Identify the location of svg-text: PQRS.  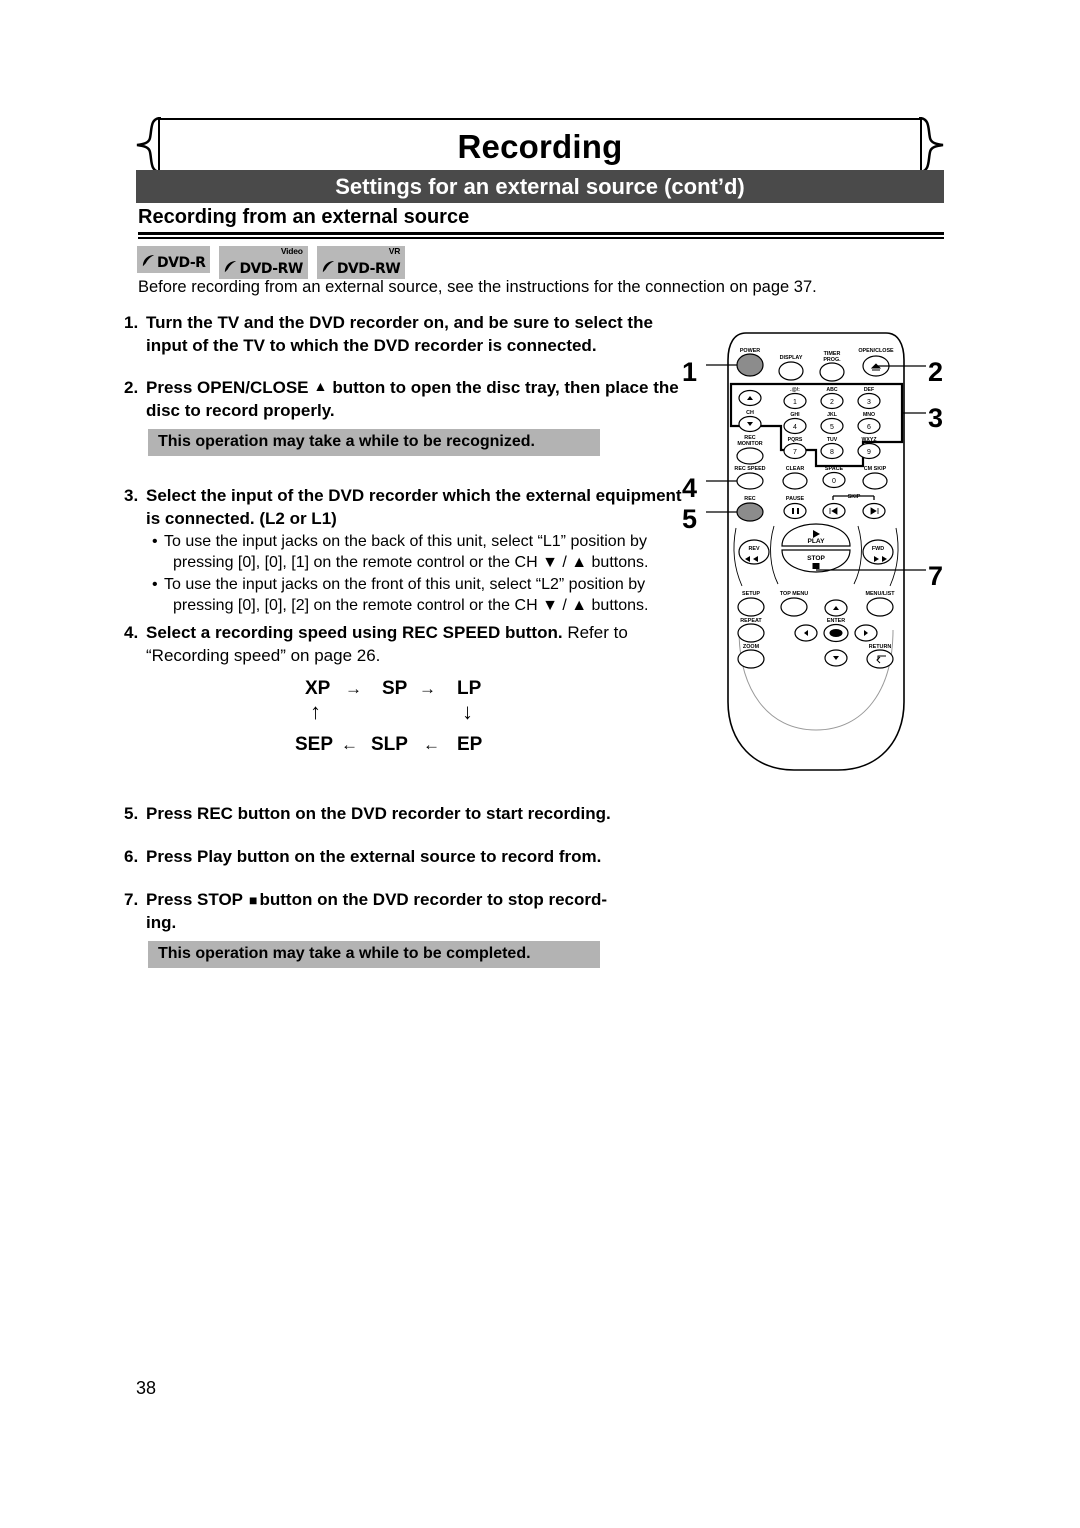
(795, 440).